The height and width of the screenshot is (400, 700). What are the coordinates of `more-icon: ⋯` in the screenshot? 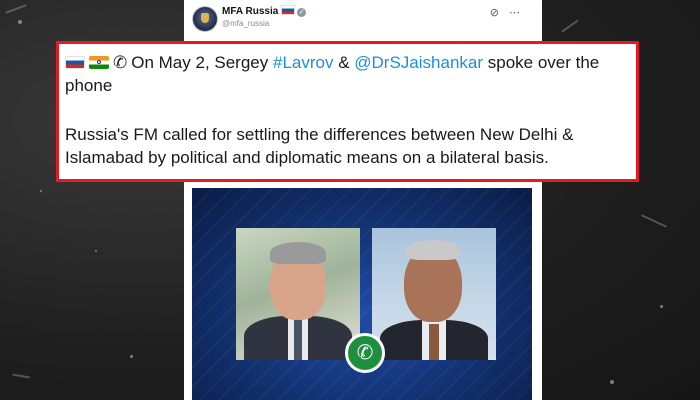 It's located at (519, 13).